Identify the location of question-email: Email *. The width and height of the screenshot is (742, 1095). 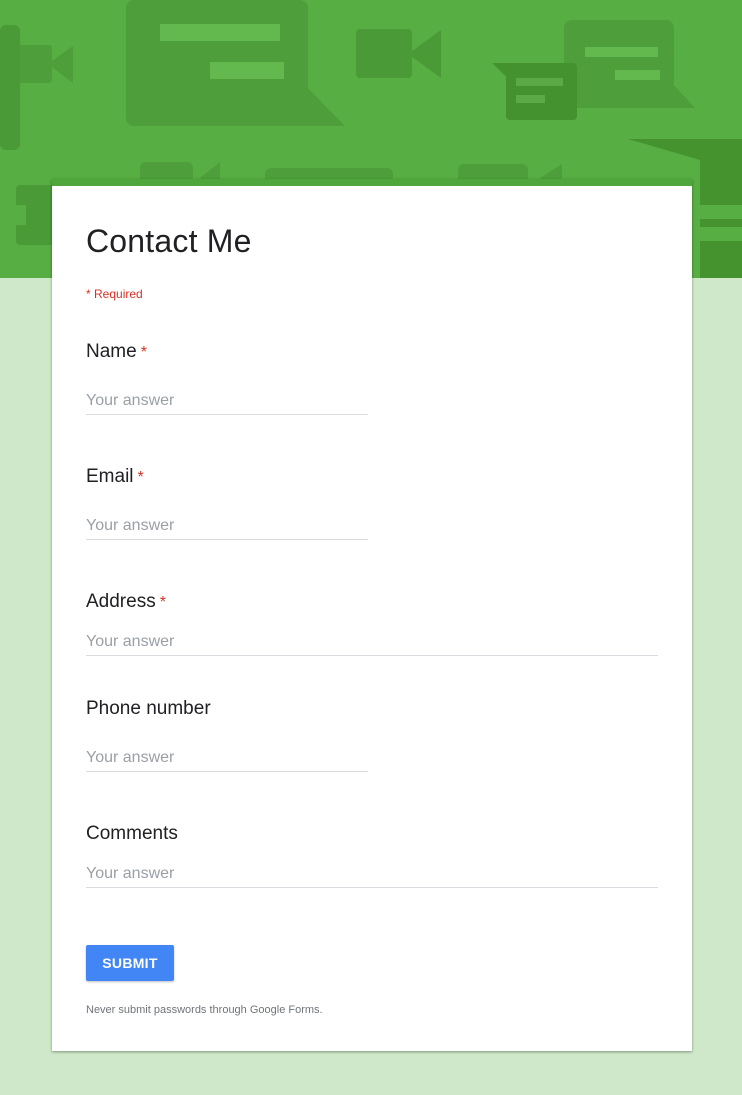
(115, 477).